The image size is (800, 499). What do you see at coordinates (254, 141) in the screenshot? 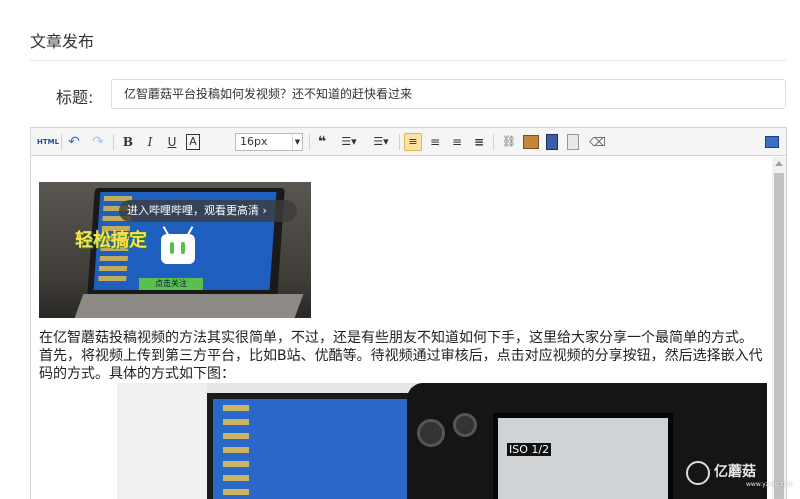
I see `font-size-value: 16px` at bounding box center [254, 141].